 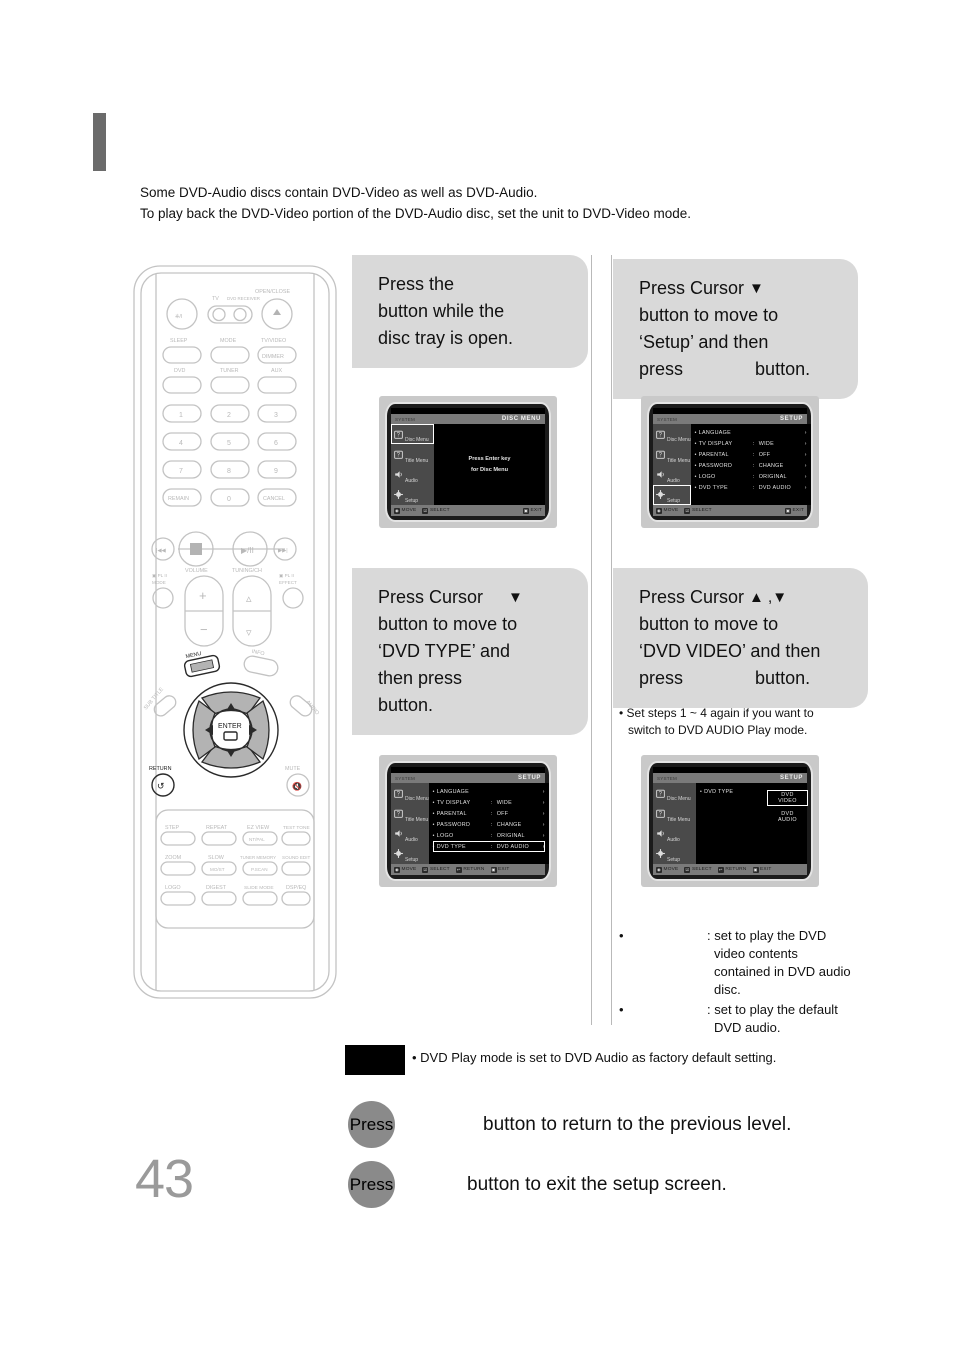 What do you see at coordinates (173, 858) in the screenshot?
I see `svg-text: ZOOM` at bounding box center [173, 858].